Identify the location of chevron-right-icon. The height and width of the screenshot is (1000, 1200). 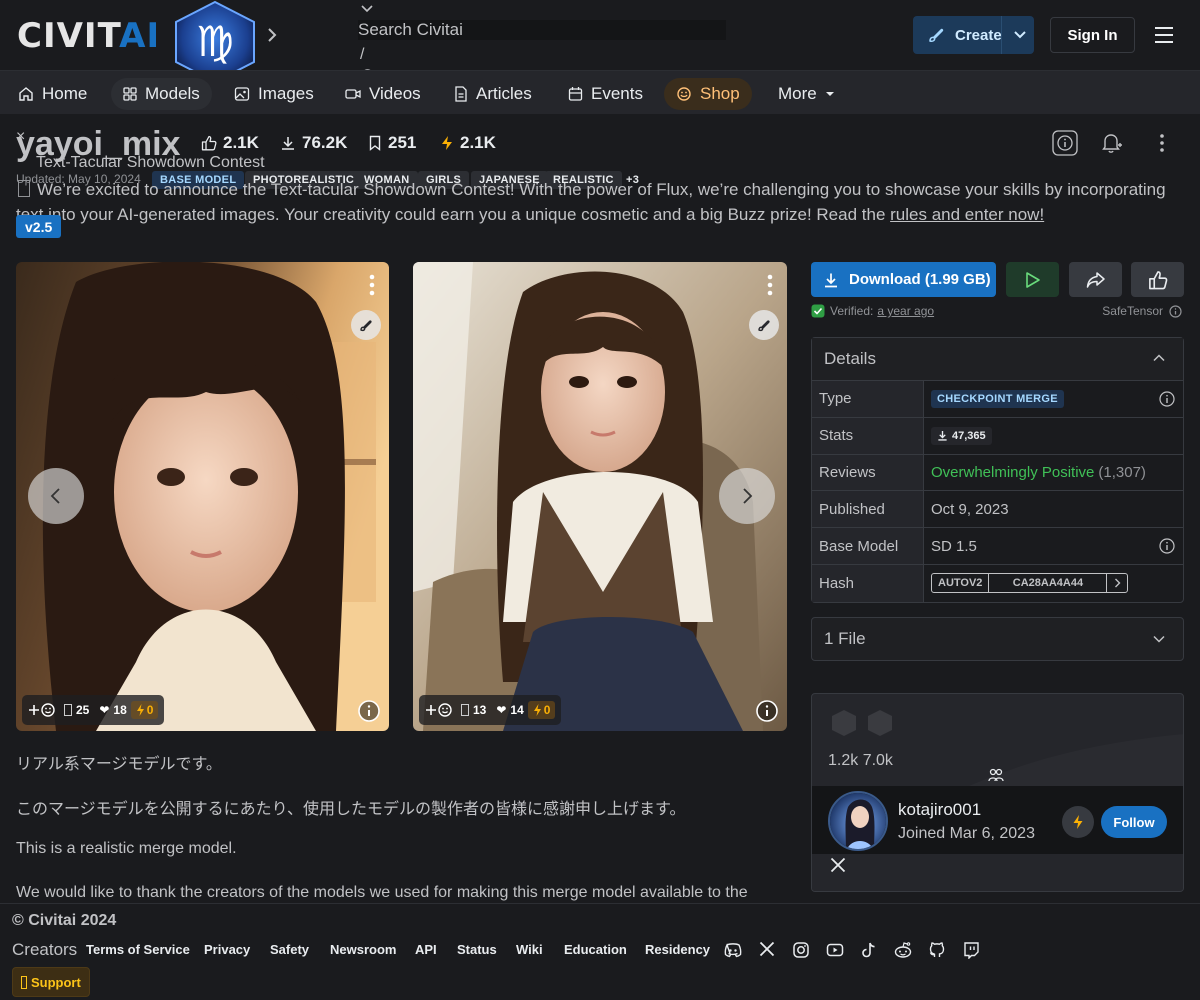
(272, 35).